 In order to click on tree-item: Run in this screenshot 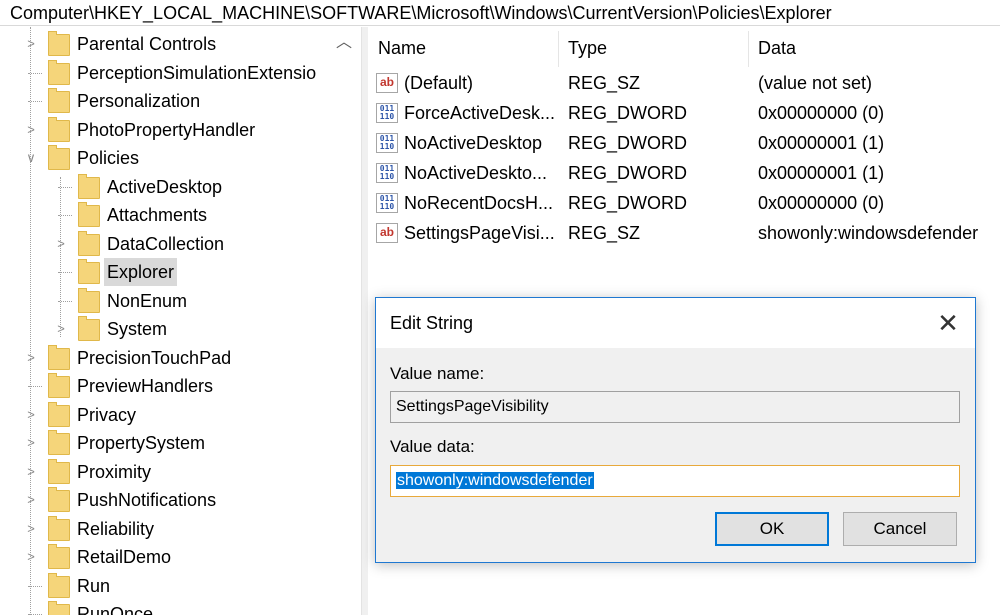, I will do `click(182, 586)`.